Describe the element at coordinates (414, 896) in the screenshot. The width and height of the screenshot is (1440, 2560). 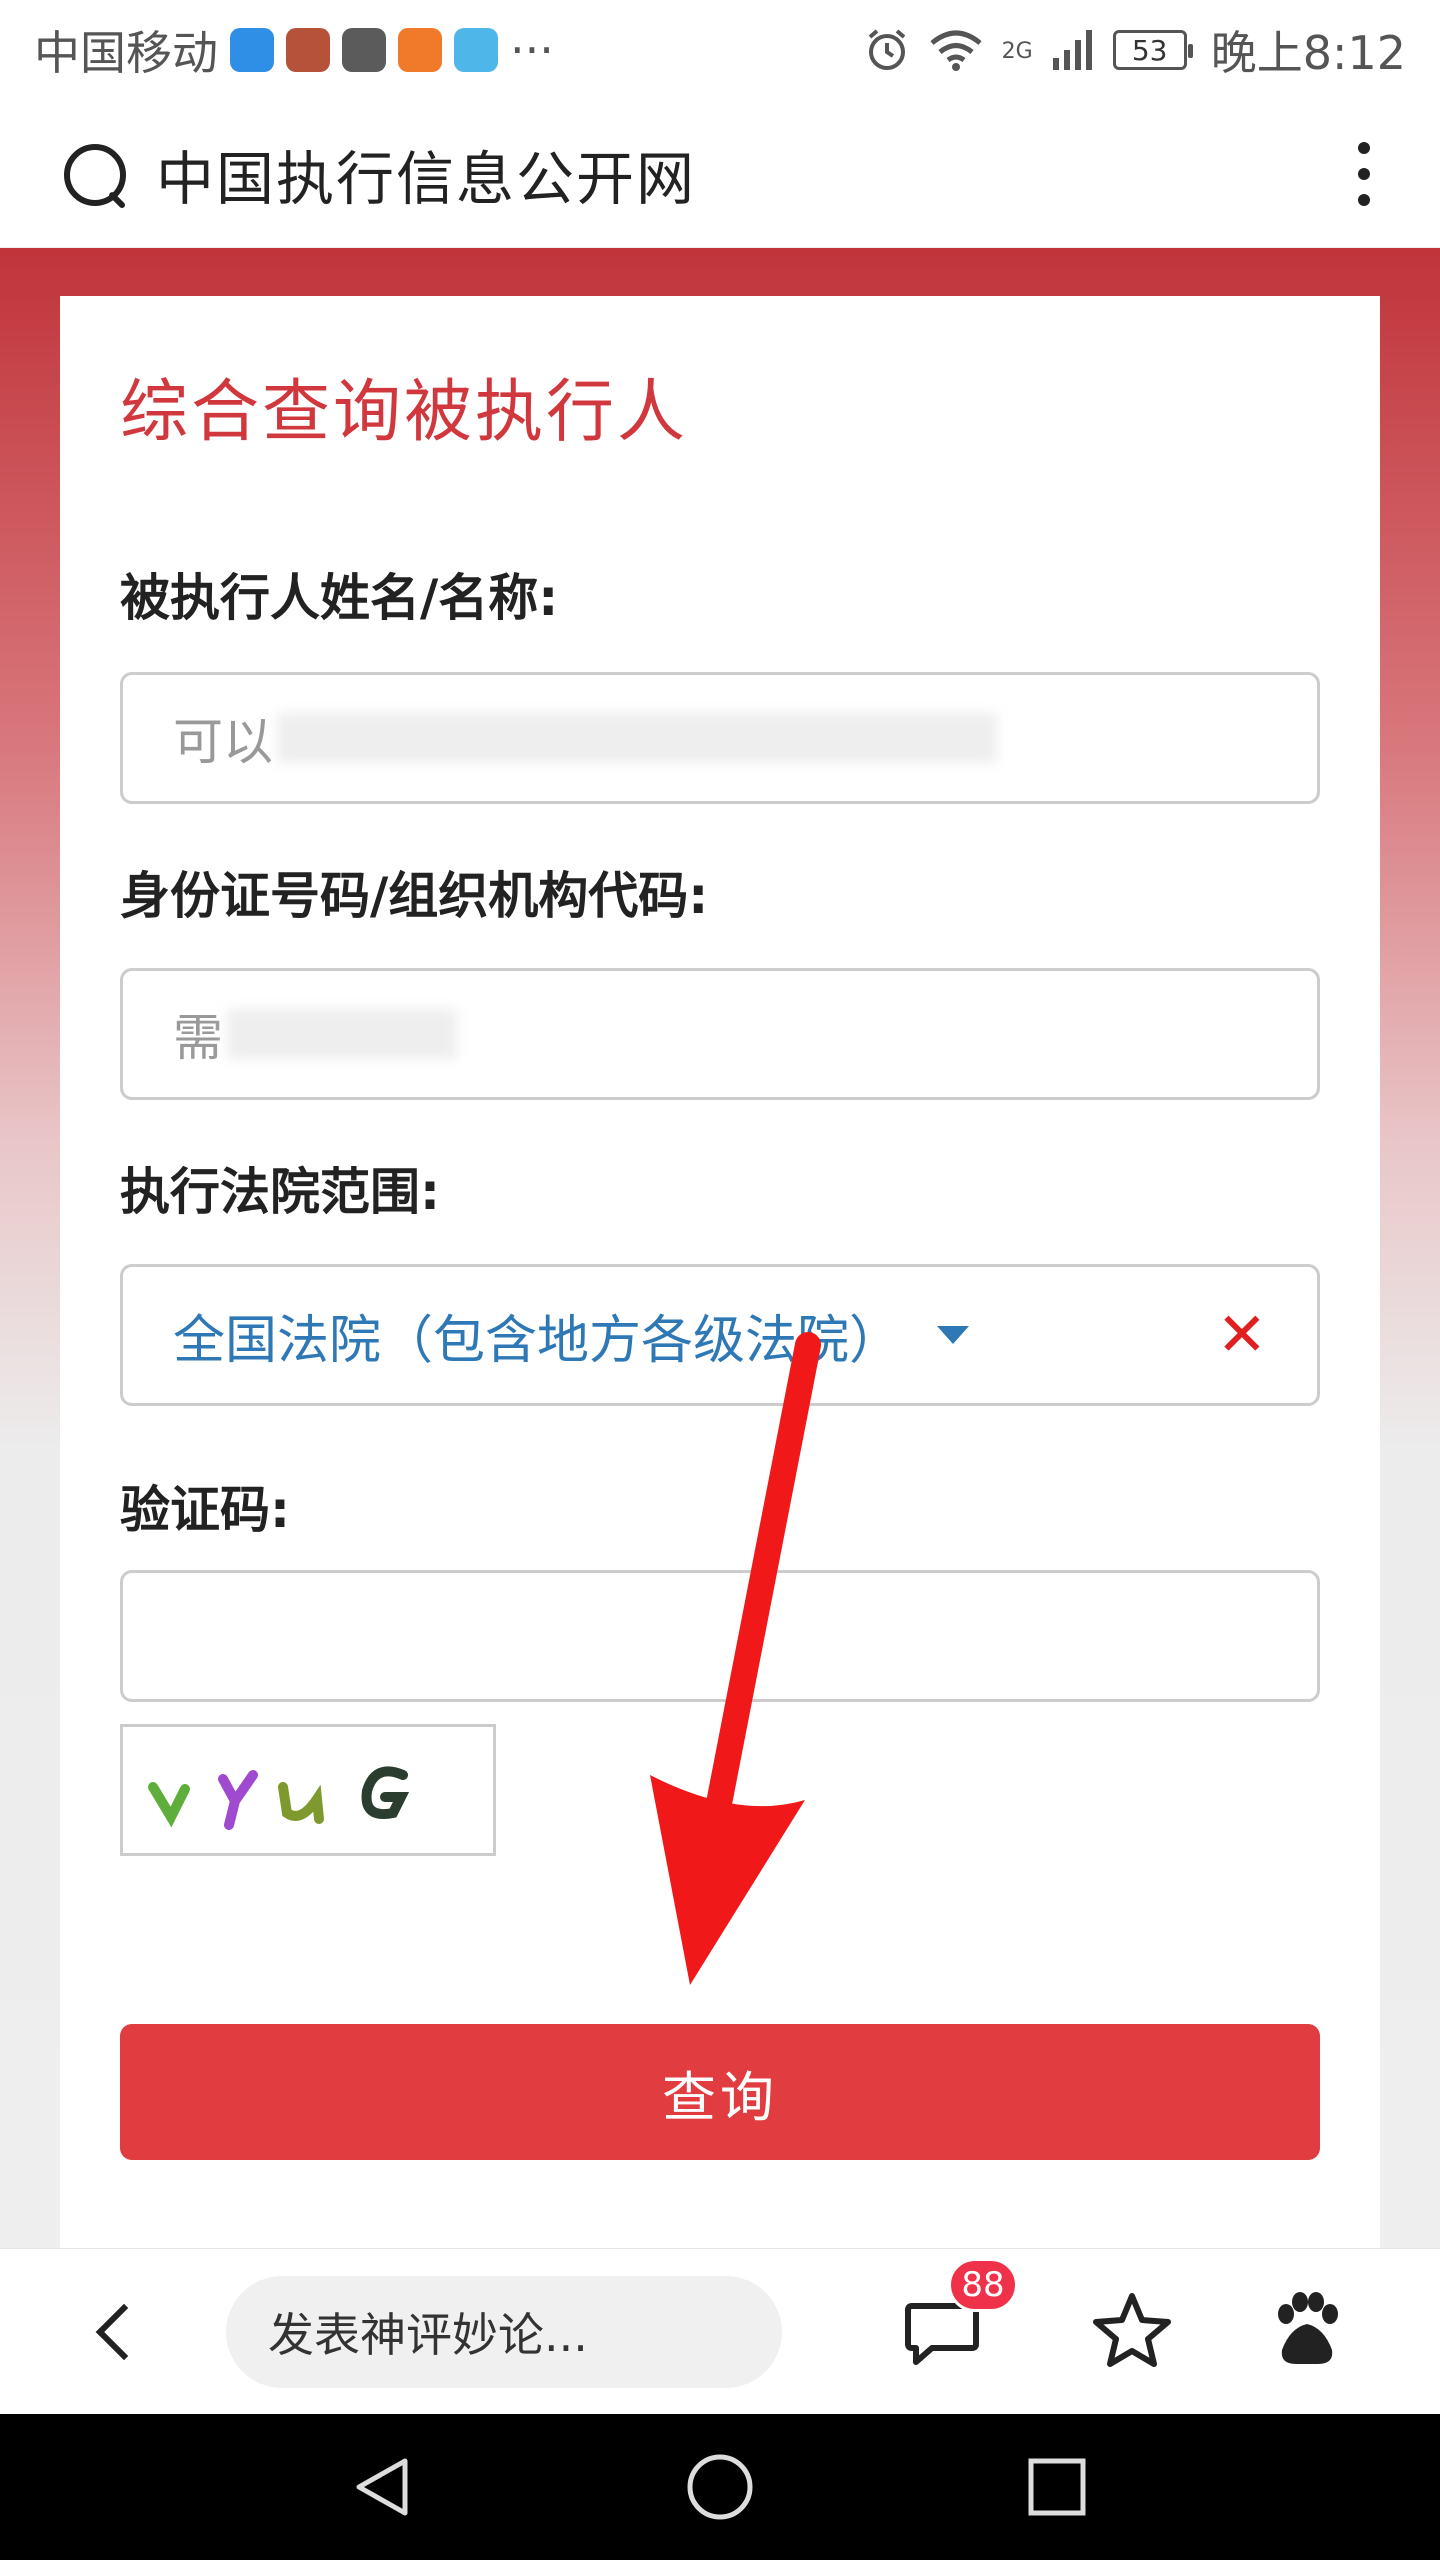
I see `id-label: 身份证号码/组织机构代码:` at that location.